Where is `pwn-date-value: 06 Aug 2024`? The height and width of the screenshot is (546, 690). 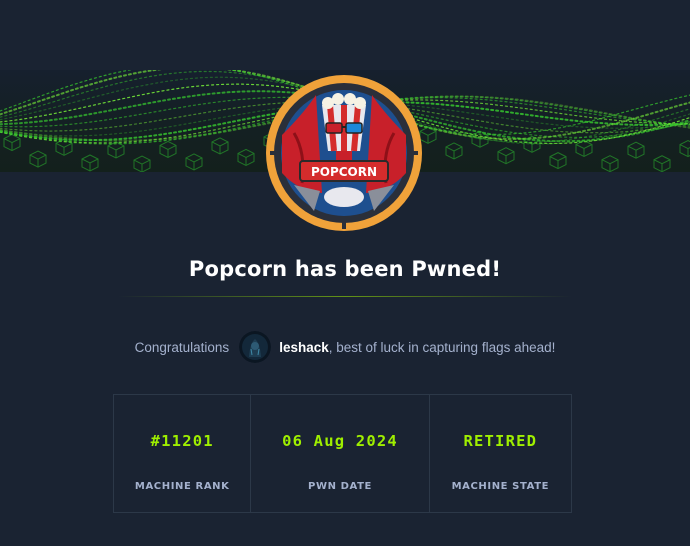
pwn-date-value: 06 Aug 2024 is located at coordinates (340, 441).